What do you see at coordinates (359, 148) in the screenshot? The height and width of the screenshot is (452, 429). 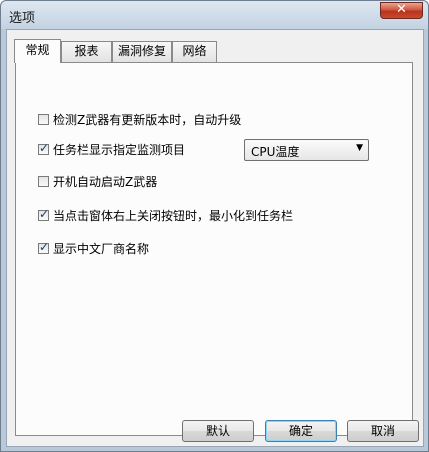 I see `chevron-down-icon: ▼` at bounding box center [359, 148].